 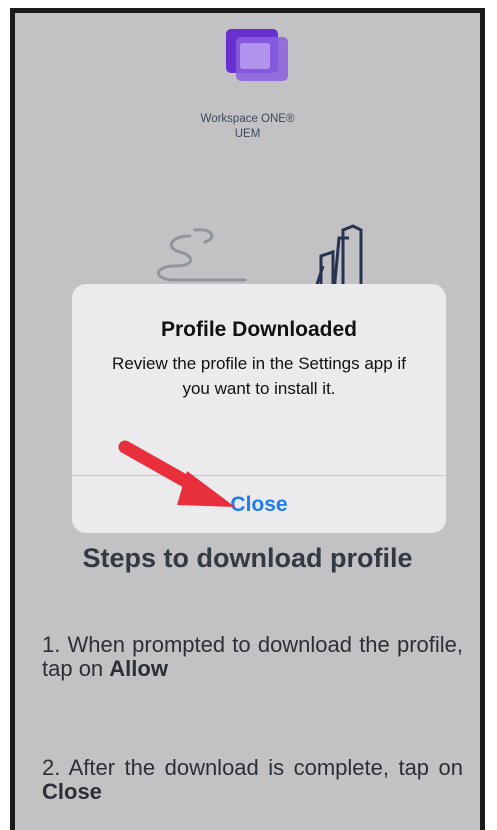 What do you see at coordinates (176, 473) in the screenshot?
I see `red-arrow-icon` at bounding box center [176, 473].